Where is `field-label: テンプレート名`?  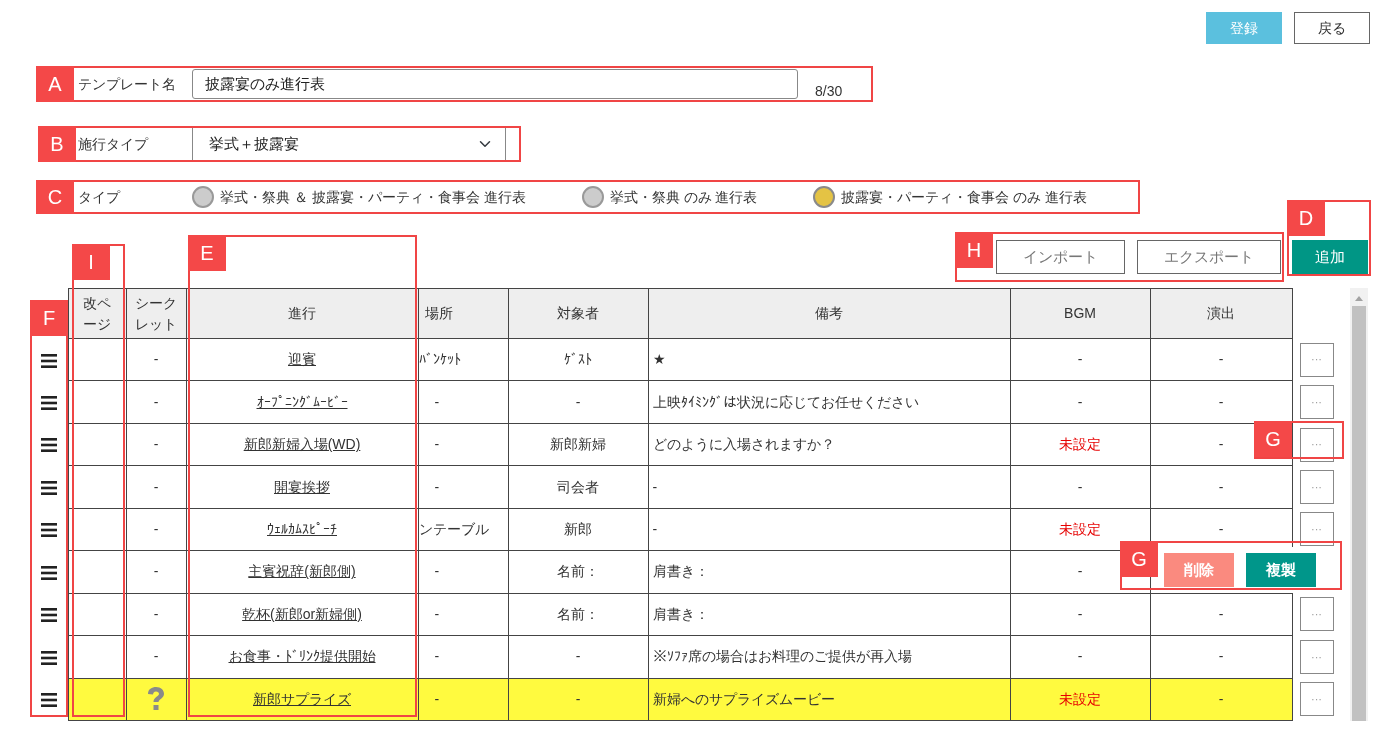 field-label: テンプレート名 is located at coordinates (127, 84).